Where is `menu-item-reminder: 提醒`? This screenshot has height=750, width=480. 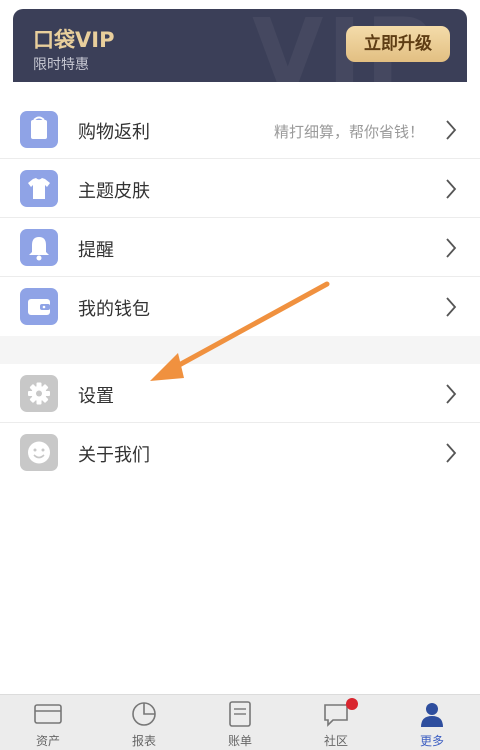
menu-item-reminder: 提醒 is located at coordinates (240, 247).